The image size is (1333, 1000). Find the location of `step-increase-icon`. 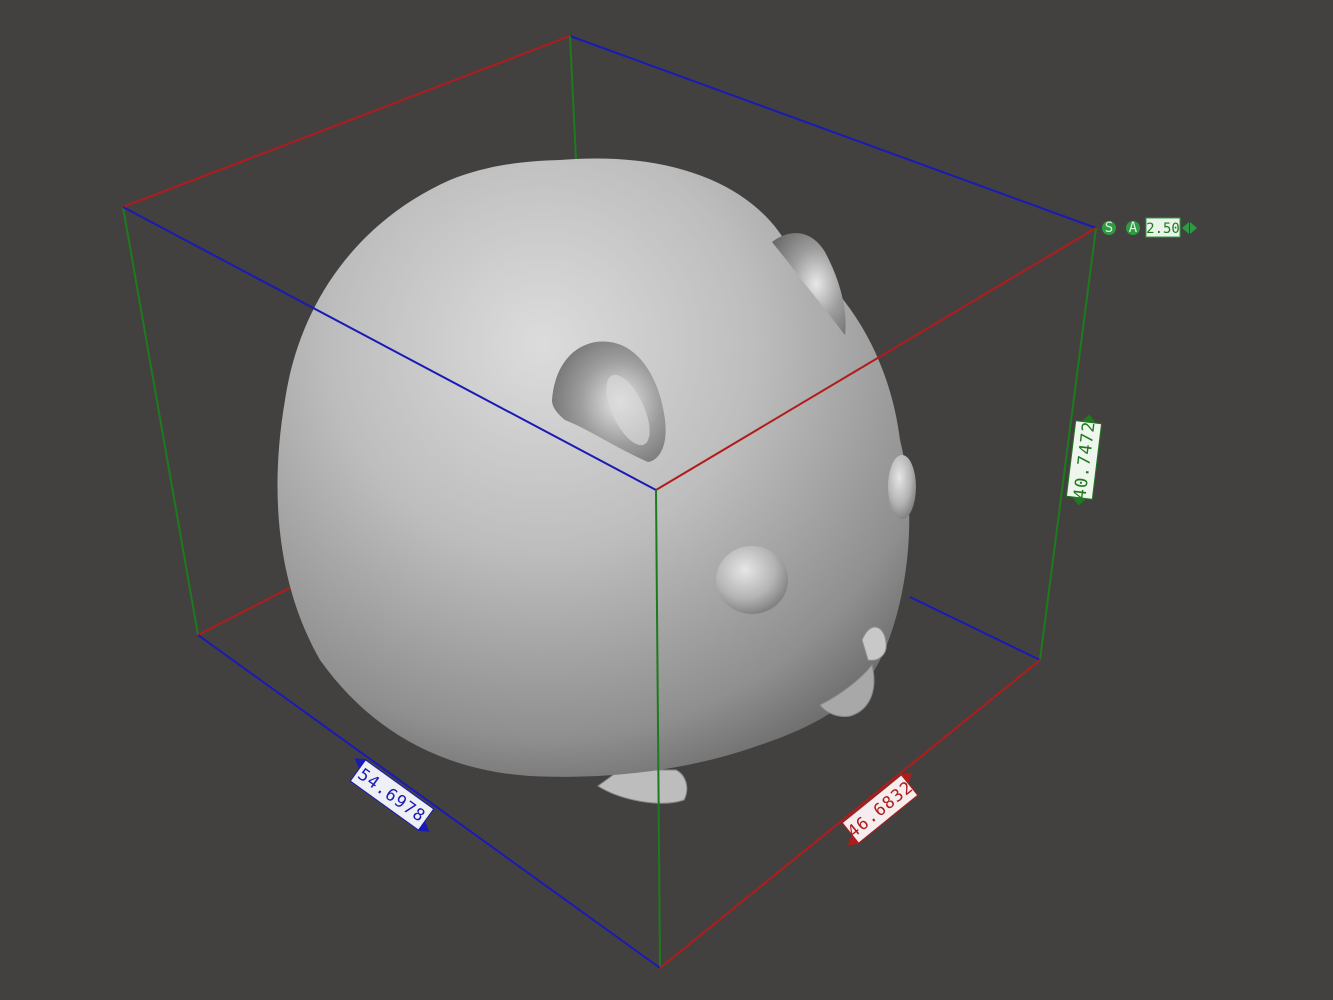

step-increase-icon is located at coordinates (1193, 228).